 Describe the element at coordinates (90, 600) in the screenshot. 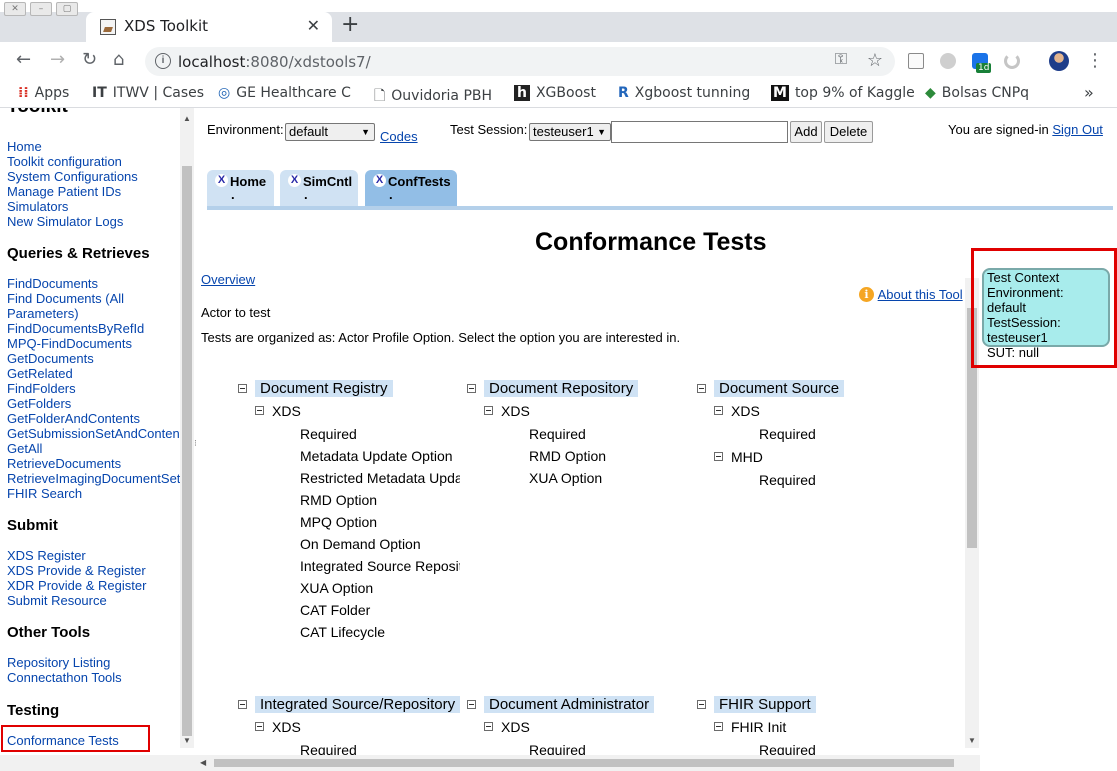

I see `nav-submit-resource: Submit Resource` at that location.